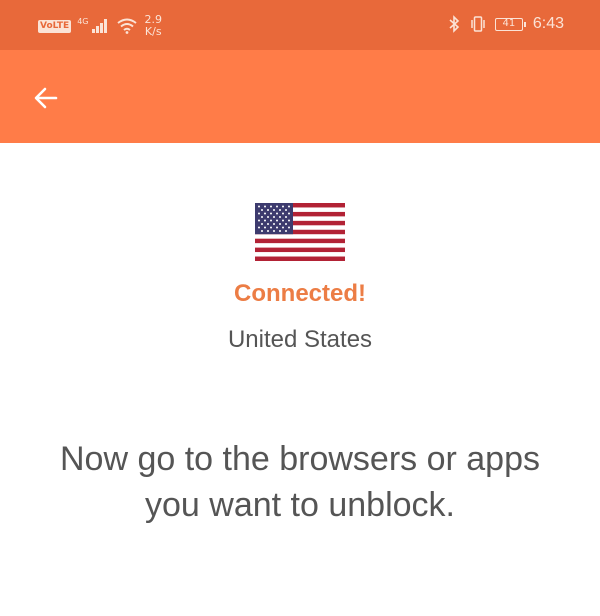 The height and width of the screenshot is (616, 600). I want to click on bluetooth-icon, so click(454, 24).